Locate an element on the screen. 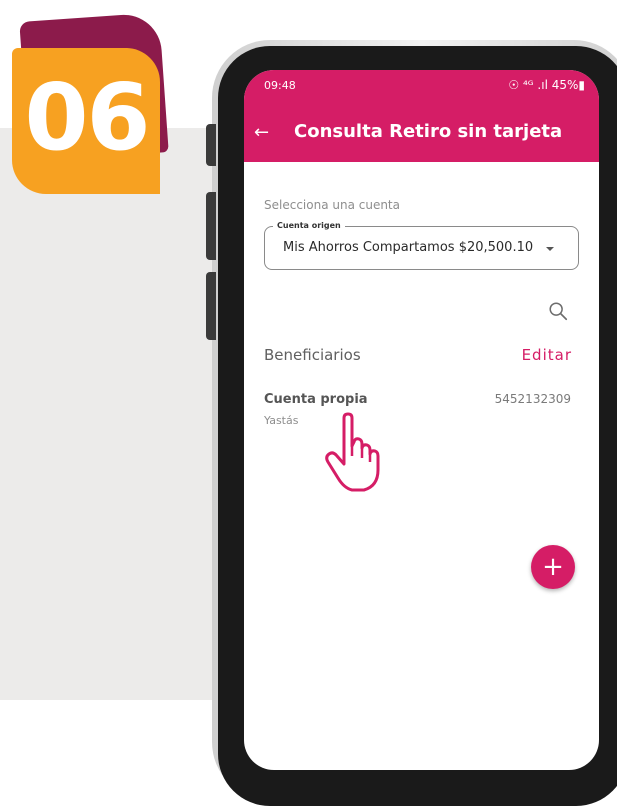 The image size is (617, 806). beneficiary-bank: Yastás is located at coordinates (281, 420).